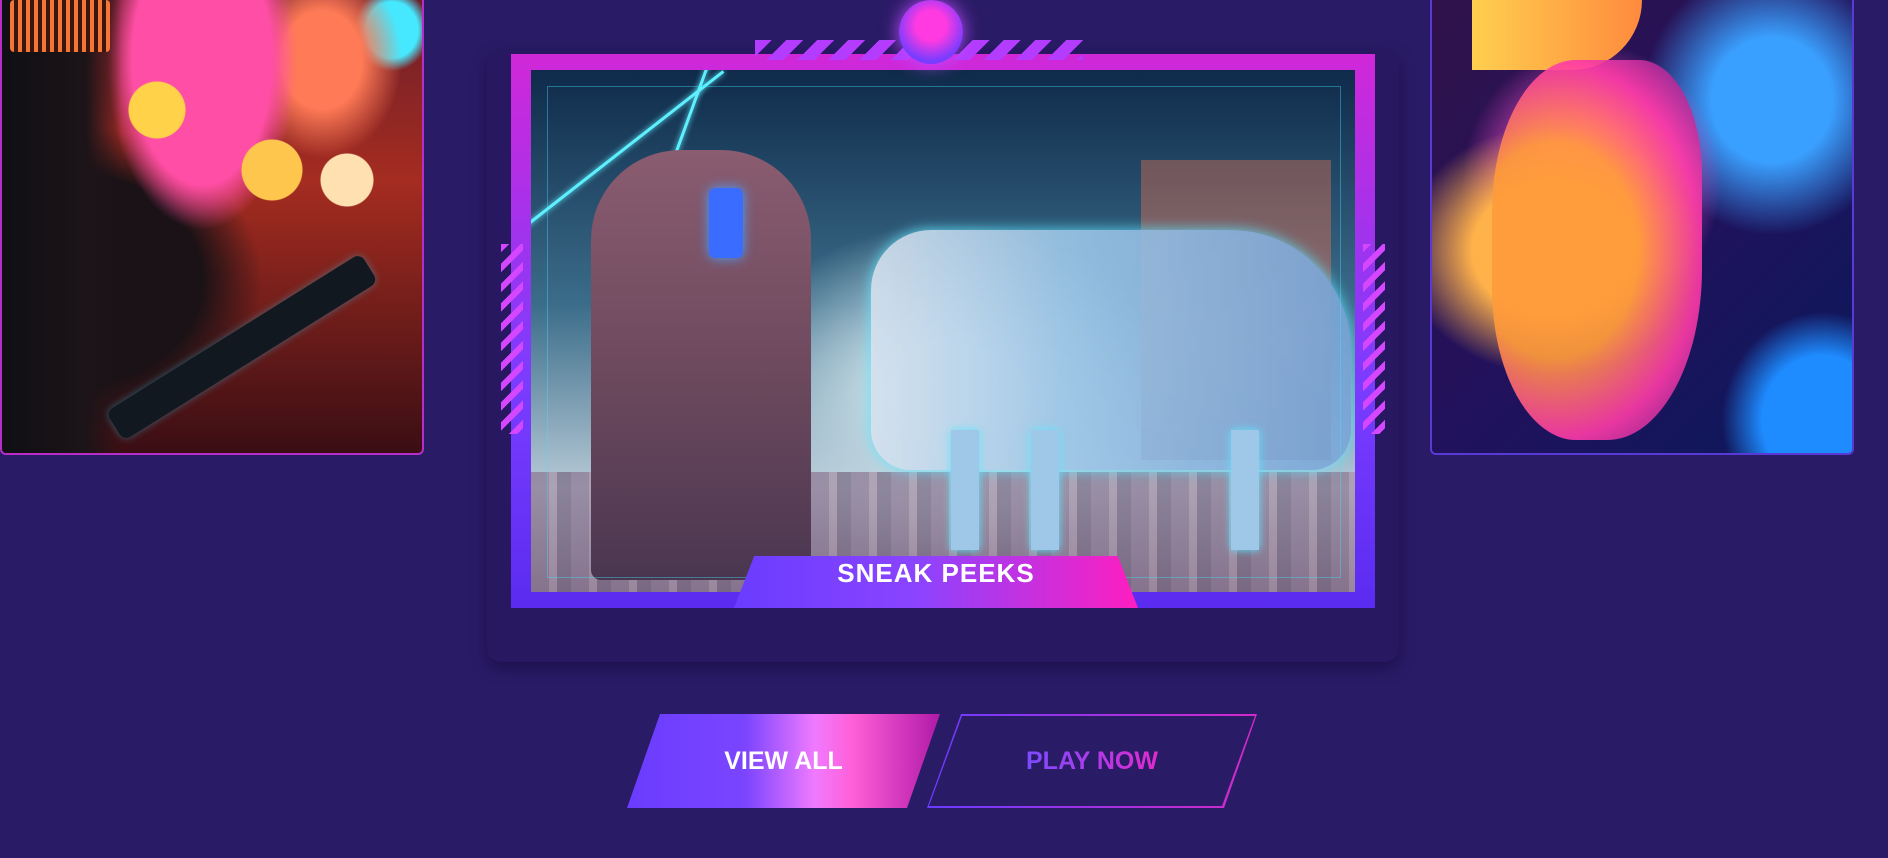 The width and height of the screenshot is (1888, 858). What do you see at coordinates (60, 26) in the screenshot?
I see `neon-helmet-detail` at bounding box center [60, 26].